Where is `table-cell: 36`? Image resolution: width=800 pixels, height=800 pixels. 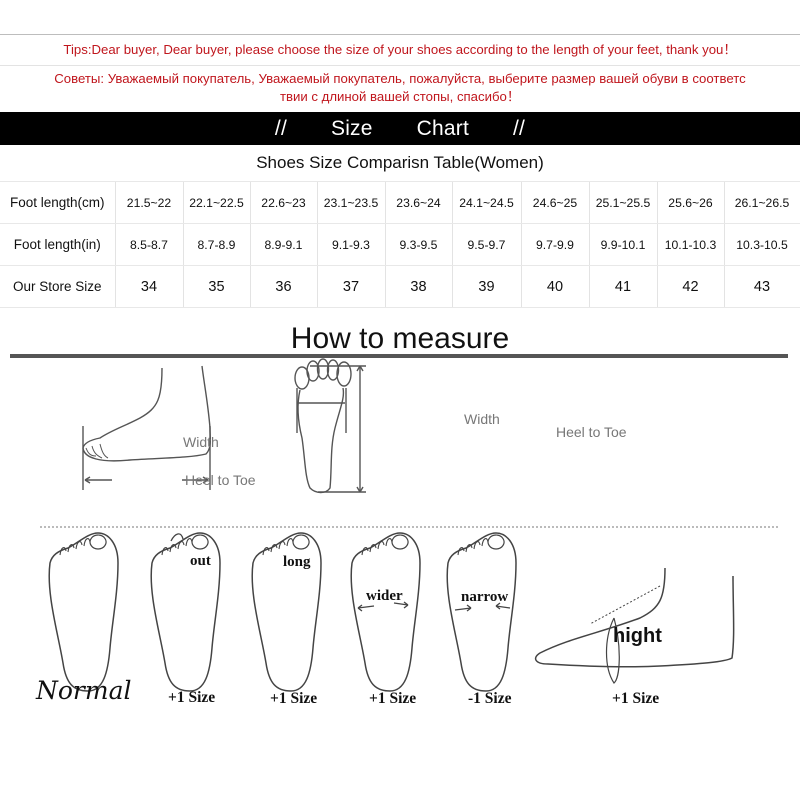
table-cell: 36 is located at coordinates (284, 286).